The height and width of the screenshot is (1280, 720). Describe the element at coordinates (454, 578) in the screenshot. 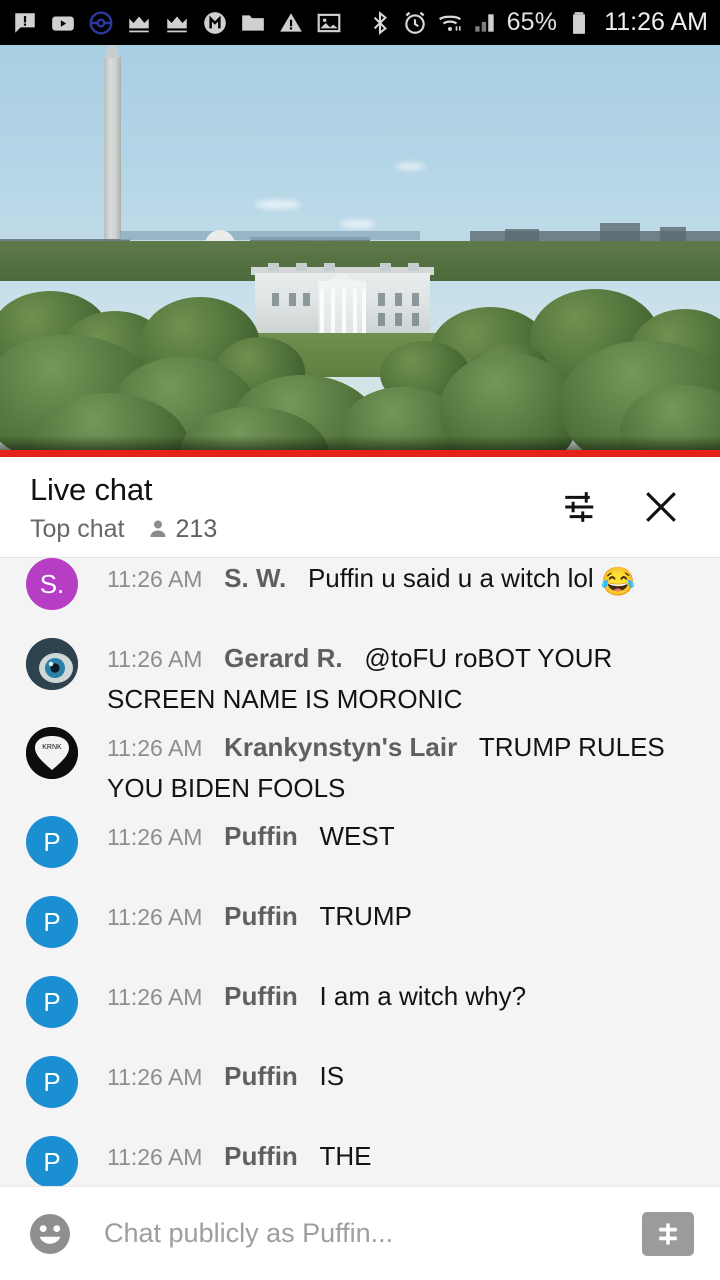

I see `message-text: Puffin u said u a witch lol` at that location.